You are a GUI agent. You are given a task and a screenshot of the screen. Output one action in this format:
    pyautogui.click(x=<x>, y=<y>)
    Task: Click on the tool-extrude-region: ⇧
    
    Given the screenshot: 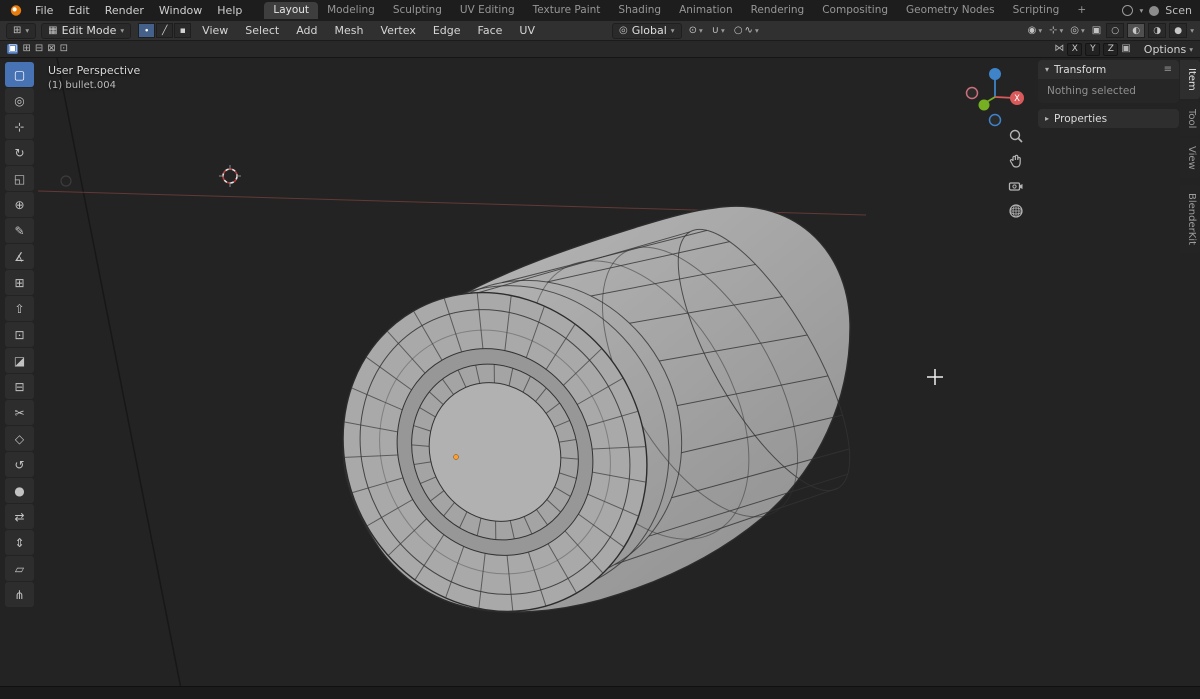 What is the action you would take?
    pyautogui.click(x=19, y=308)
    